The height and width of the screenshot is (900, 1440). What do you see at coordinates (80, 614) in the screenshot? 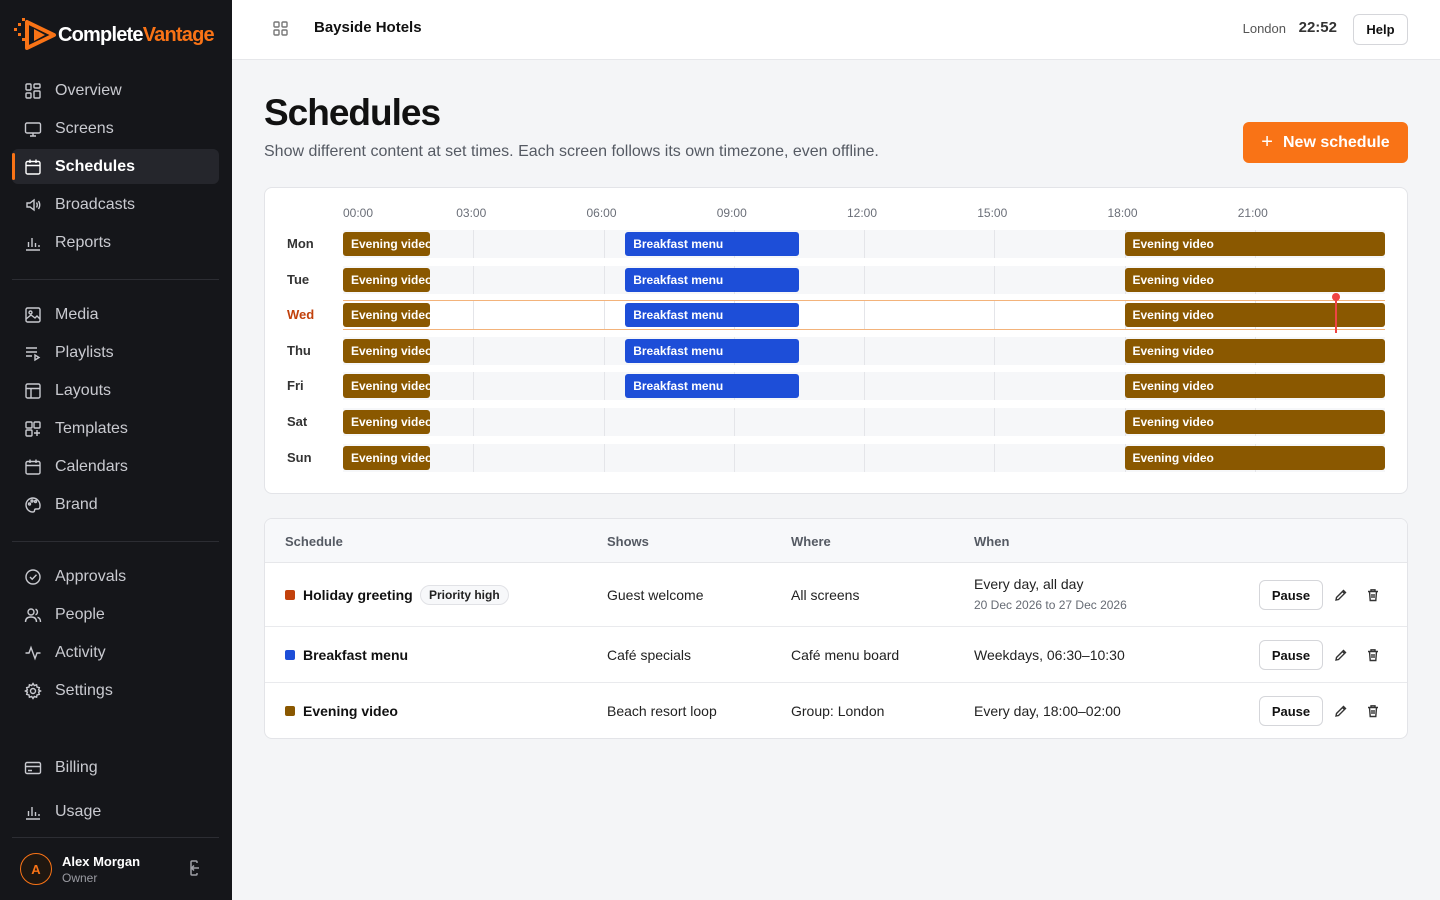
I see `sidebar-item-label: People` at bounding box center [80, 614].